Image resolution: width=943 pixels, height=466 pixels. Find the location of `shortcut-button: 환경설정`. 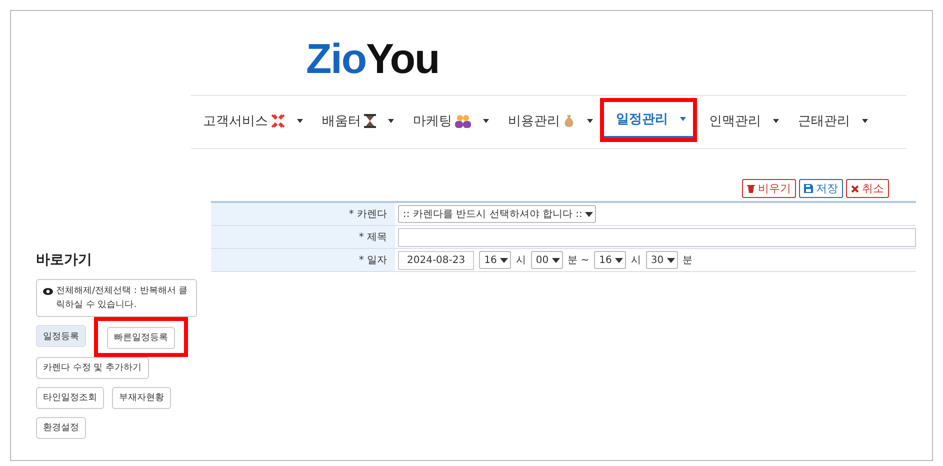

shortcut-button: 환경설정 is located at coordinates (61, 427).